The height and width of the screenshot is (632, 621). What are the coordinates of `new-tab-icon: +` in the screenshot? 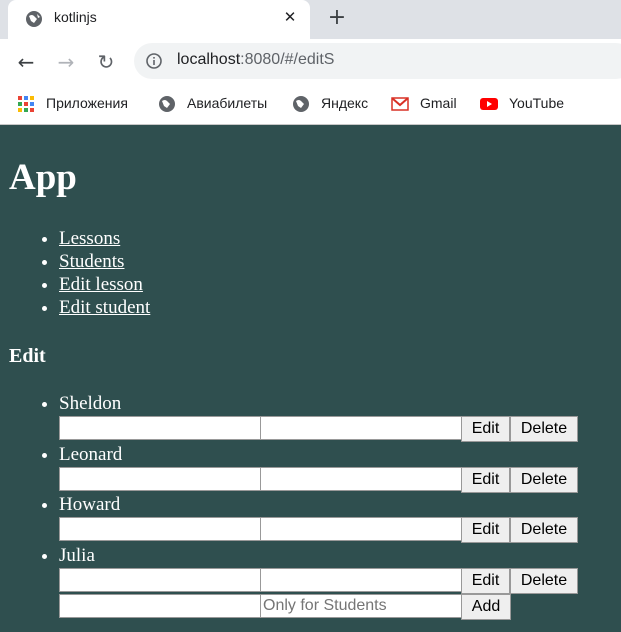 It's located at (337, 19).